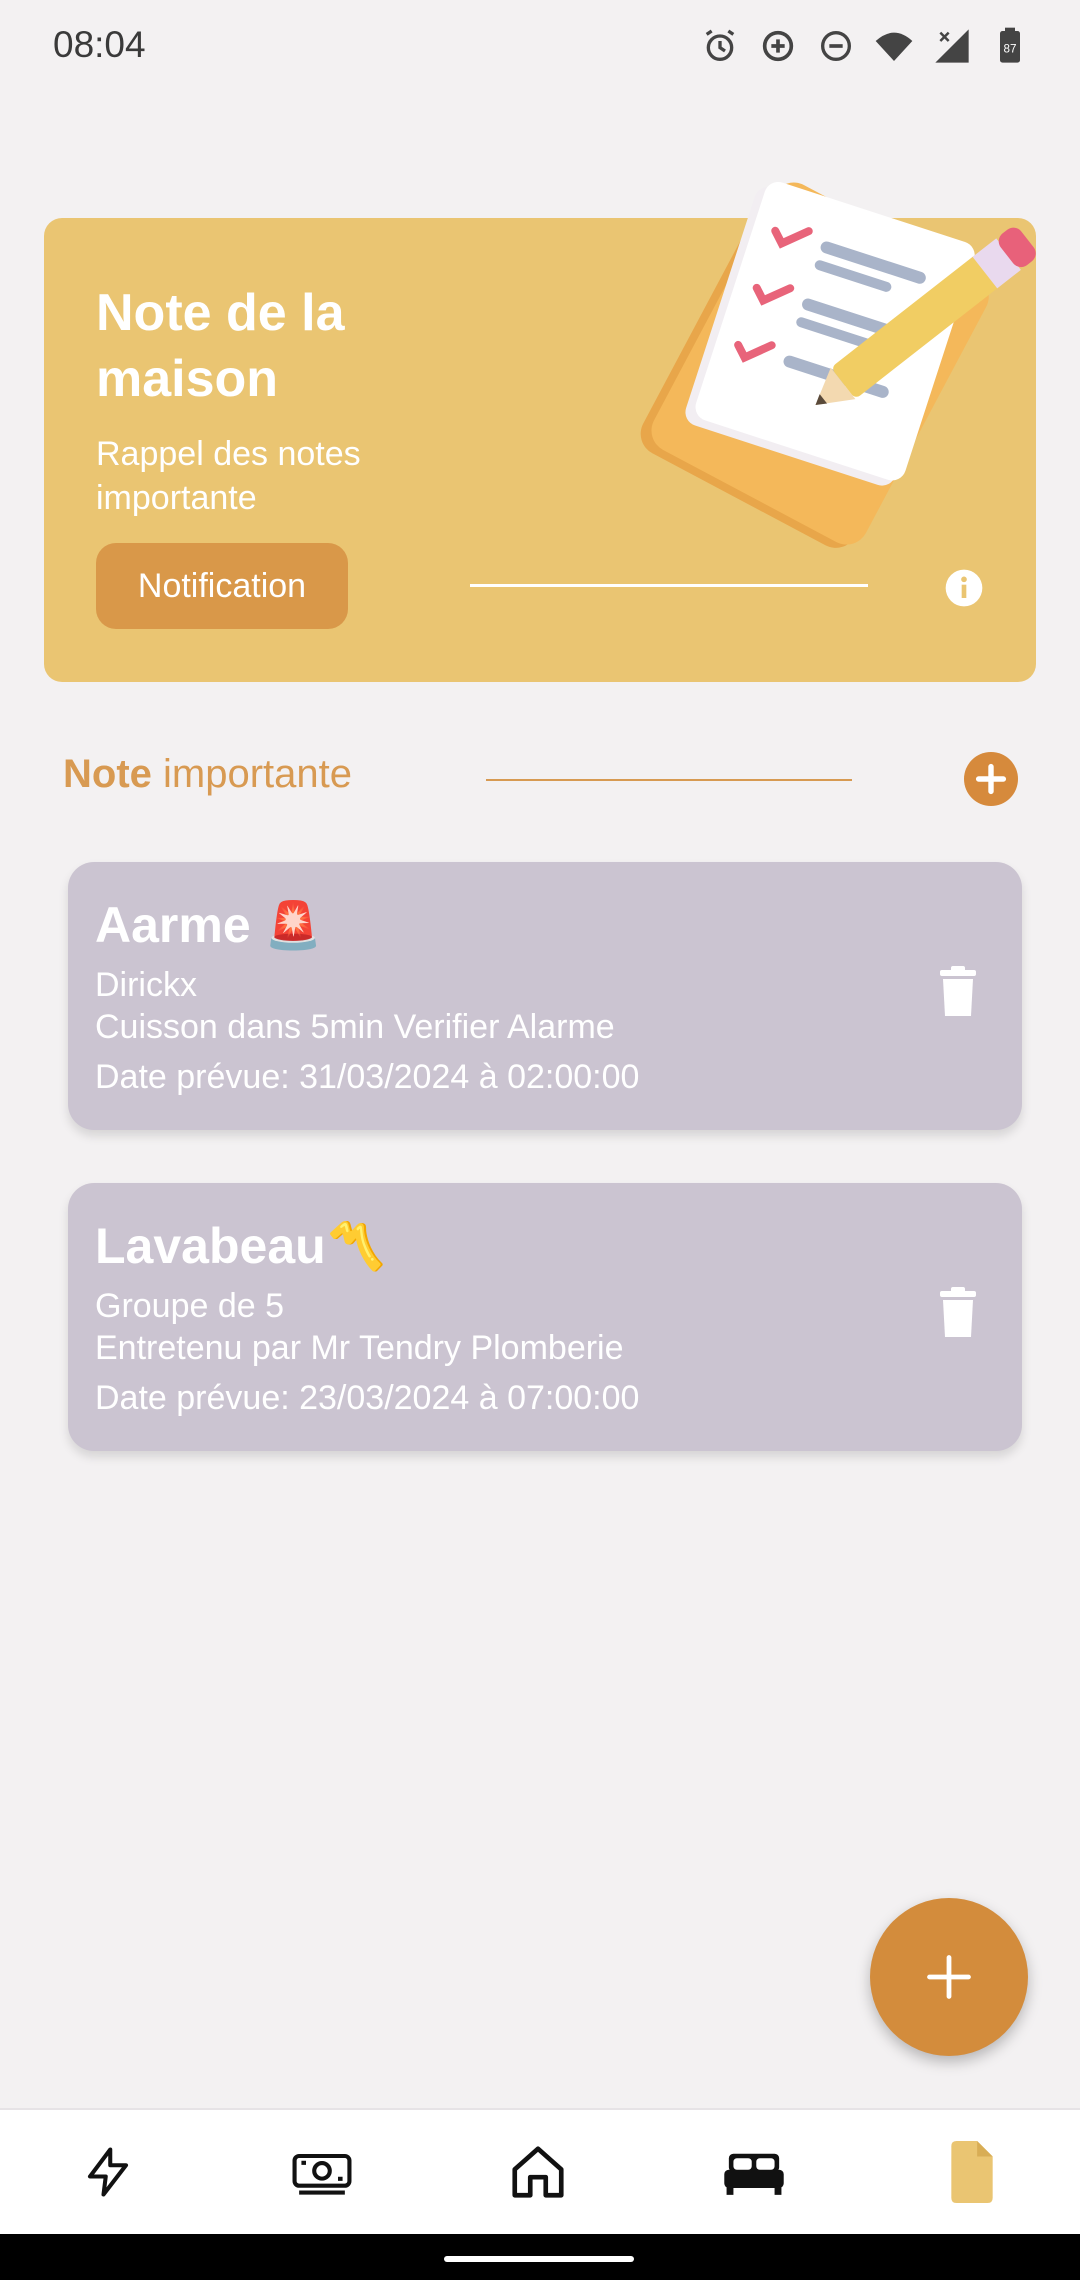  I want to click on note-description: Cuisson dans 5min Verifier Alarme, so click(355, 1027).